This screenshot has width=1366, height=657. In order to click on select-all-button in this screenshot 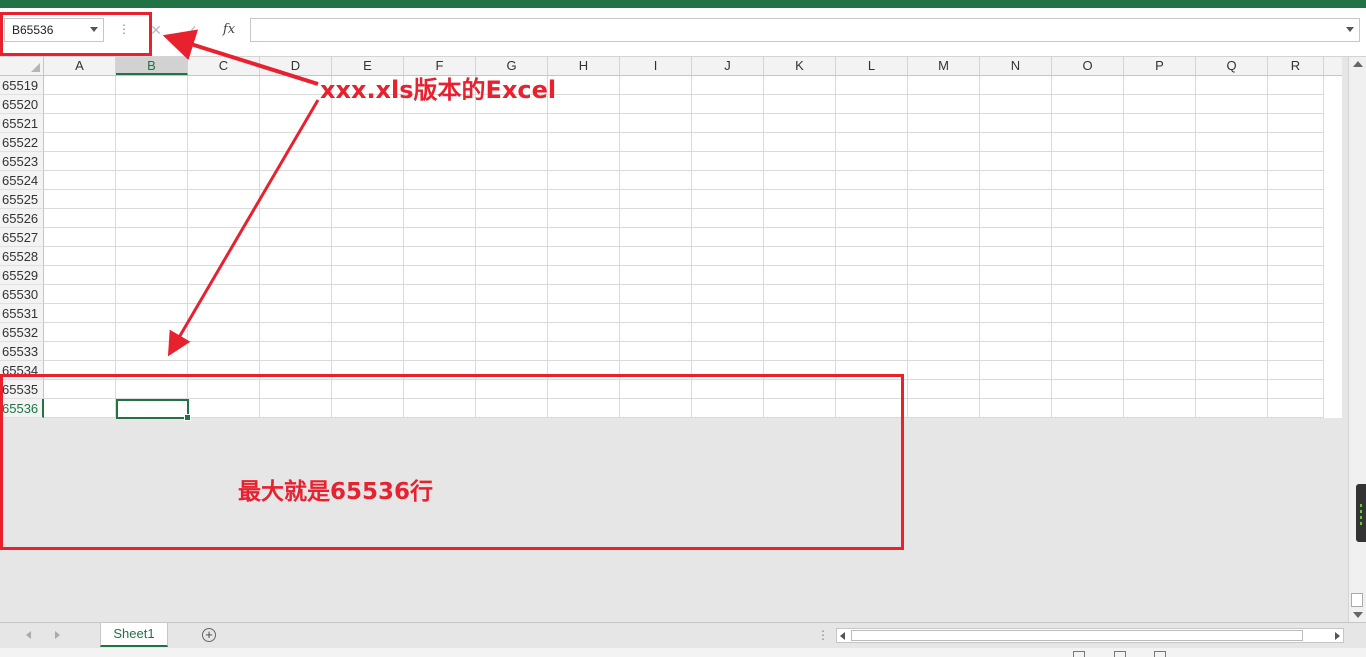, I will do `click(22, 66)`.